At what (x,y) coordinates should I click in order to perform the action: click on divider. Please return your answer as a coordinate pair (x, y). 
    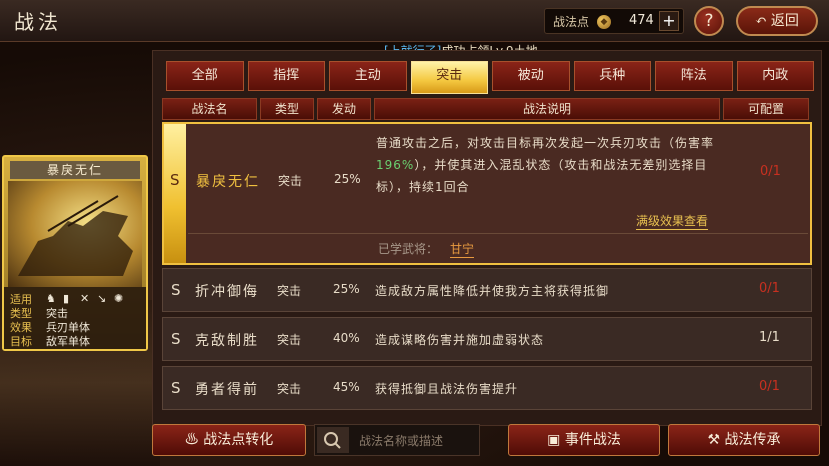
    Looking at the image, I should click on (498, 233).